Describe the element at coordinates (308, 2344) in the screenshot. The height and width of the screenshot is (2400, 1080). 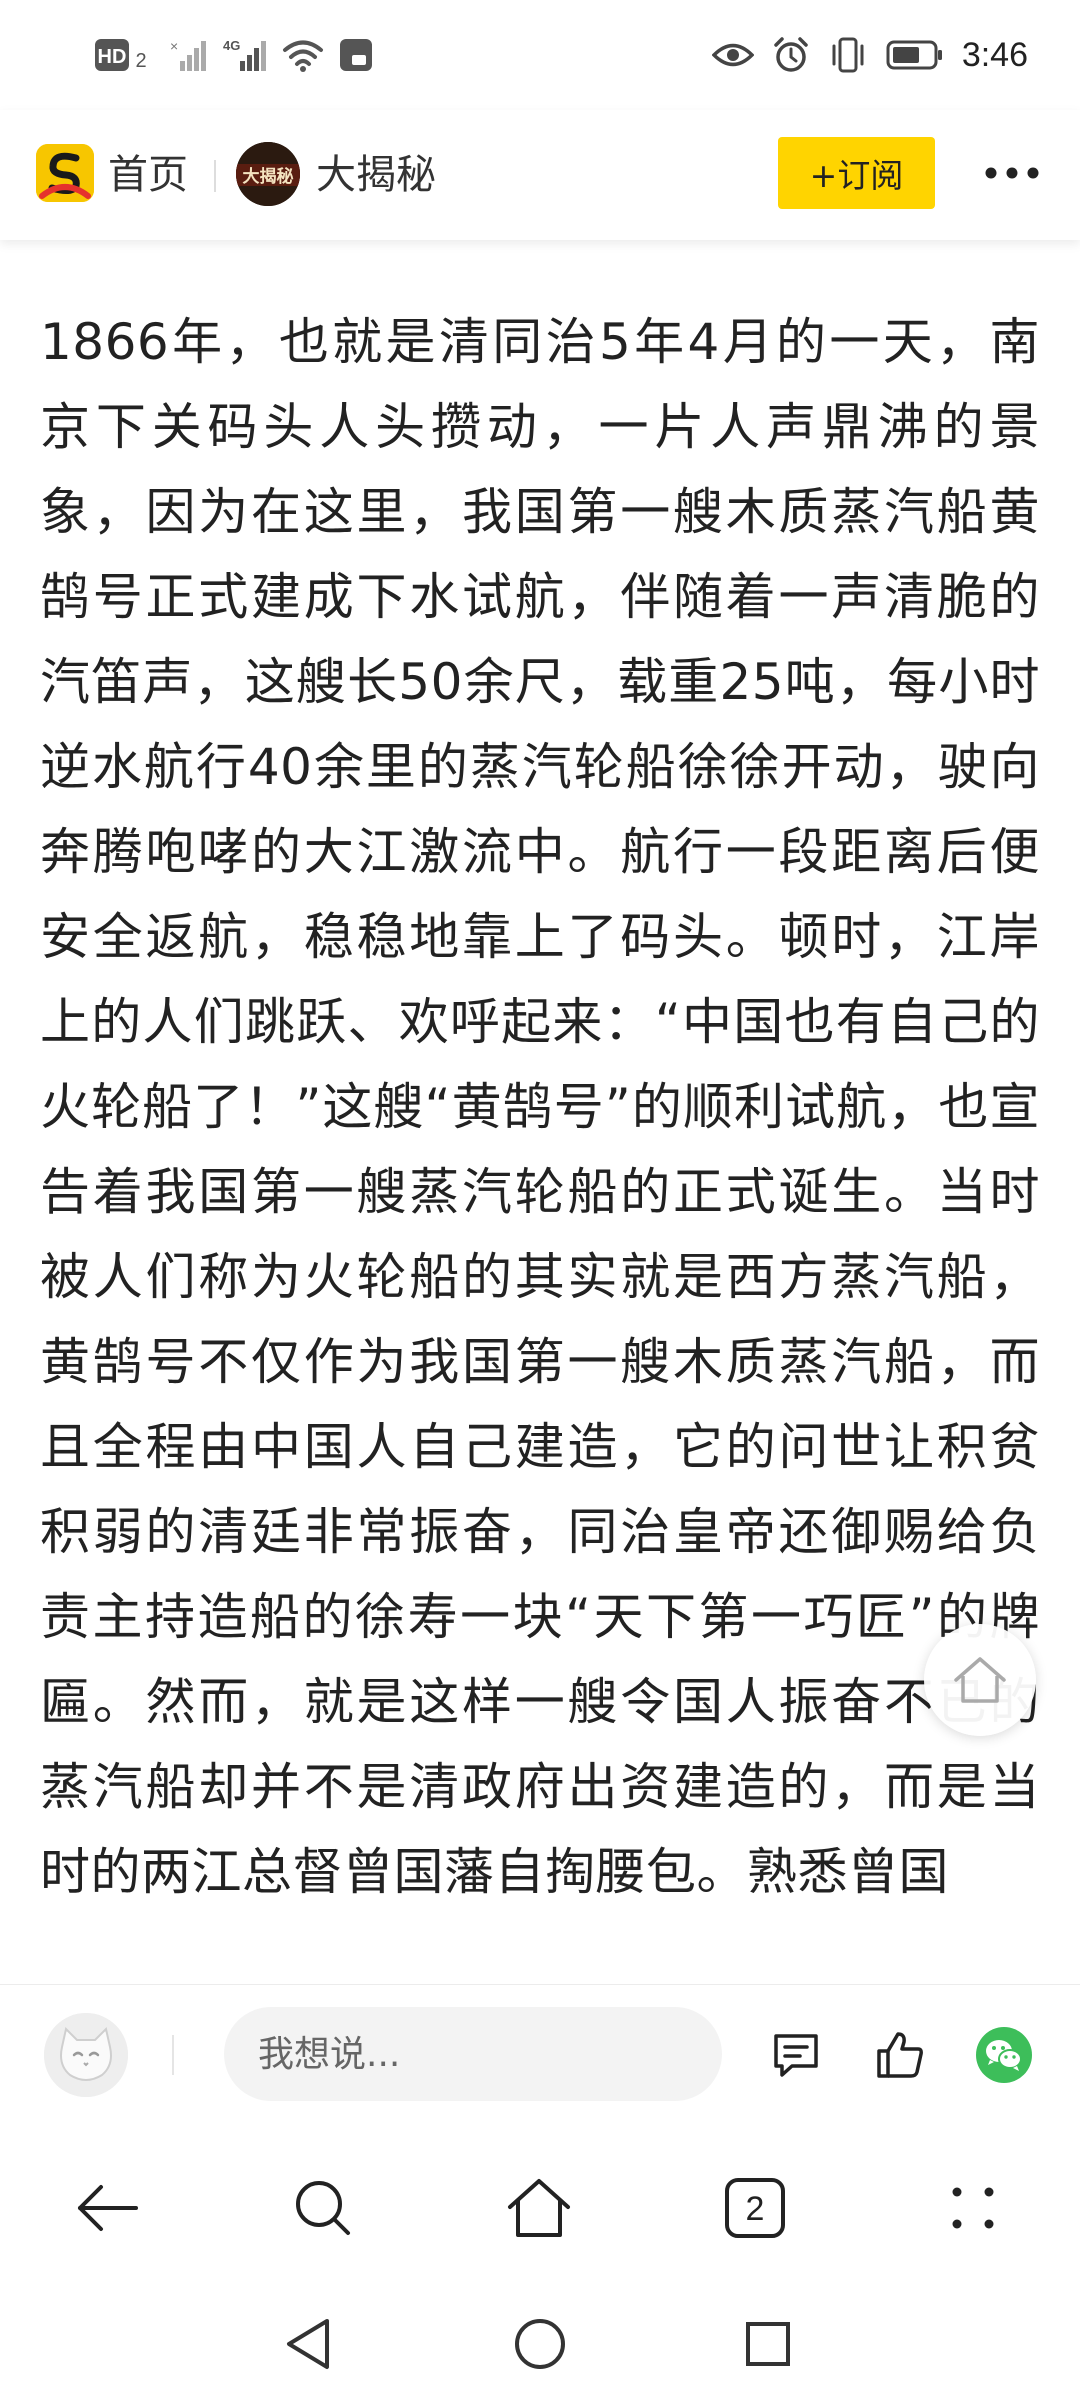
I see `nav-back-icon` at that location.